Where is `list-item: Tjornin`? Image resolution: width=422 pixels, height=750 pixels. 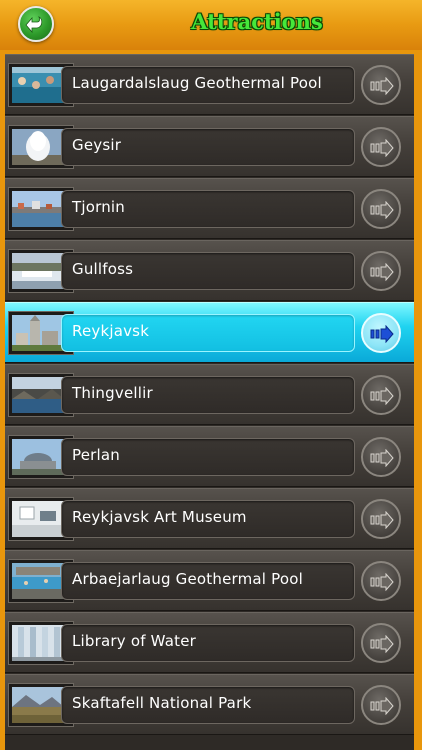
list-item: Tjornin is located at coordinates (209, 208).